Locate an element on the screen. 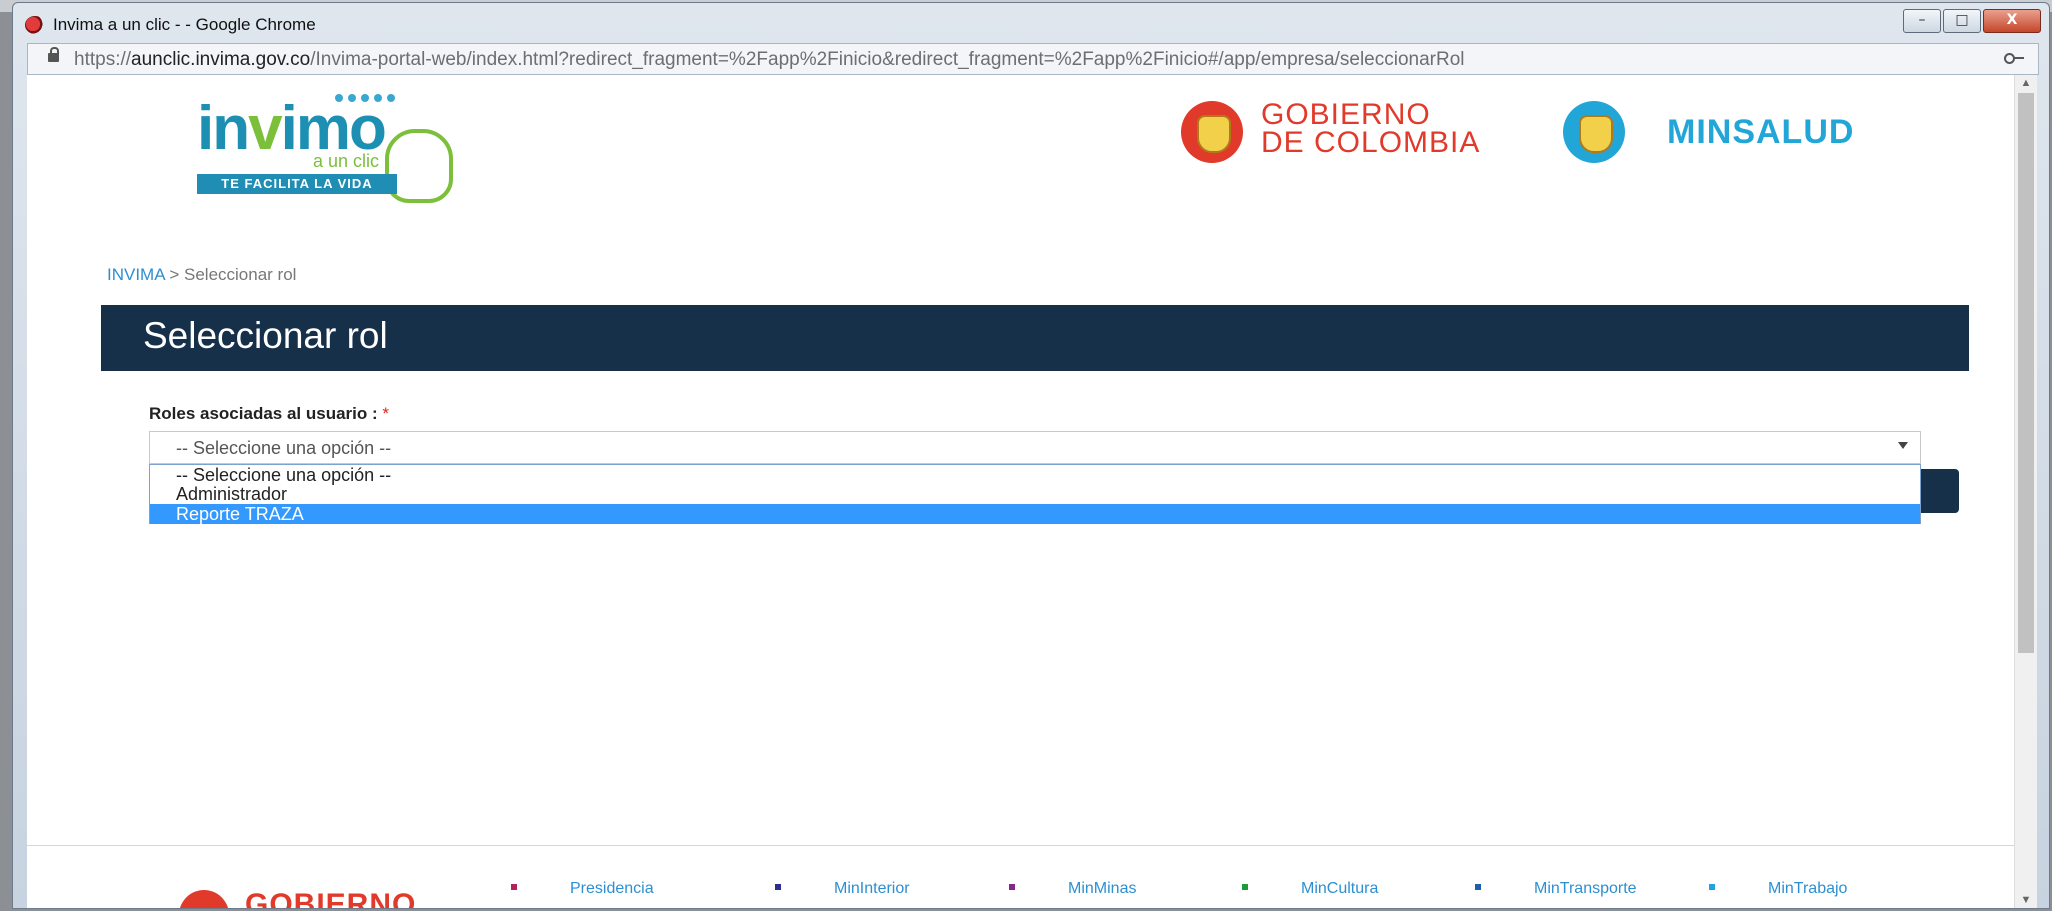 Image resolution: width=2052 pixels, height=911 pixels. vertical-scrollbar: ▲ ▼ is located at coordinates (2025, 491).